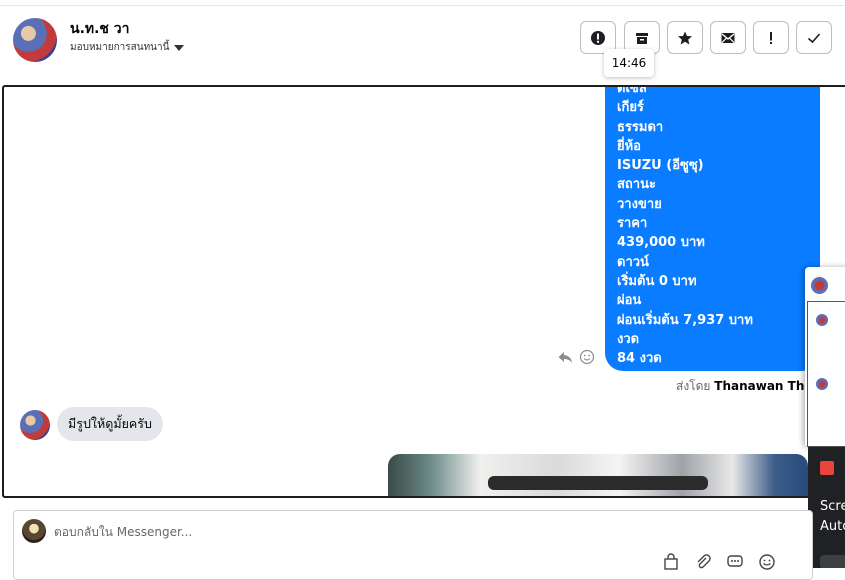 The height and width of the screenshot is (580, 845). Describe the element at coordinates (639, 204) in the screenshot. I see `message-line: วางขาย` at that location.